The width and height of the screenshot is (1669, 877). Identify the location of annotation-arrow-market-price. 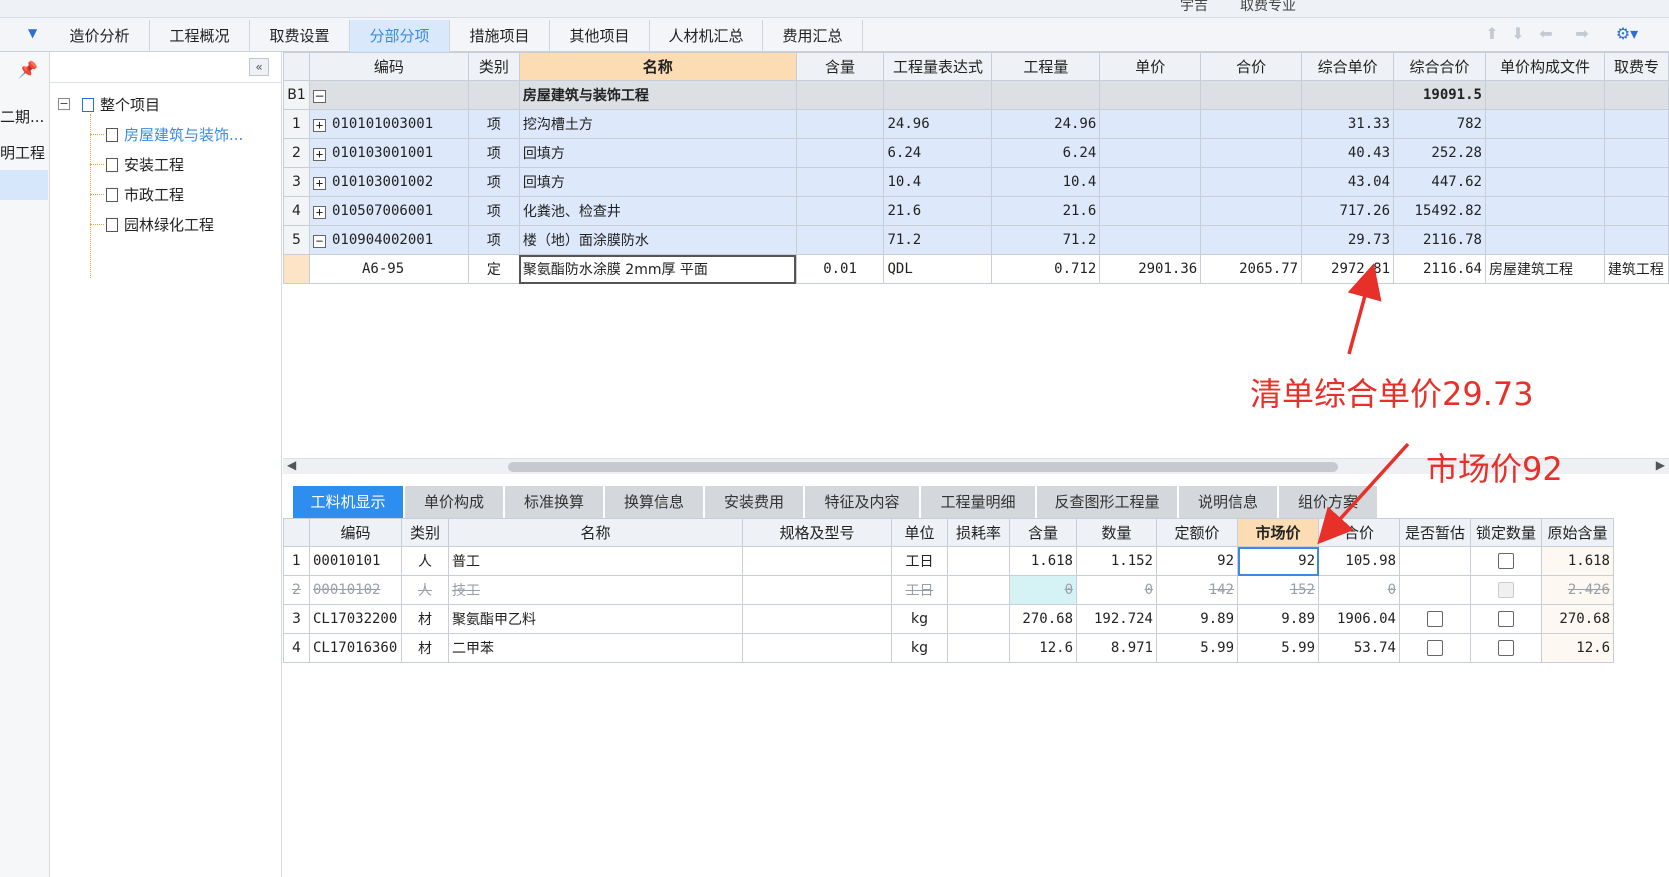
(1363, 493).